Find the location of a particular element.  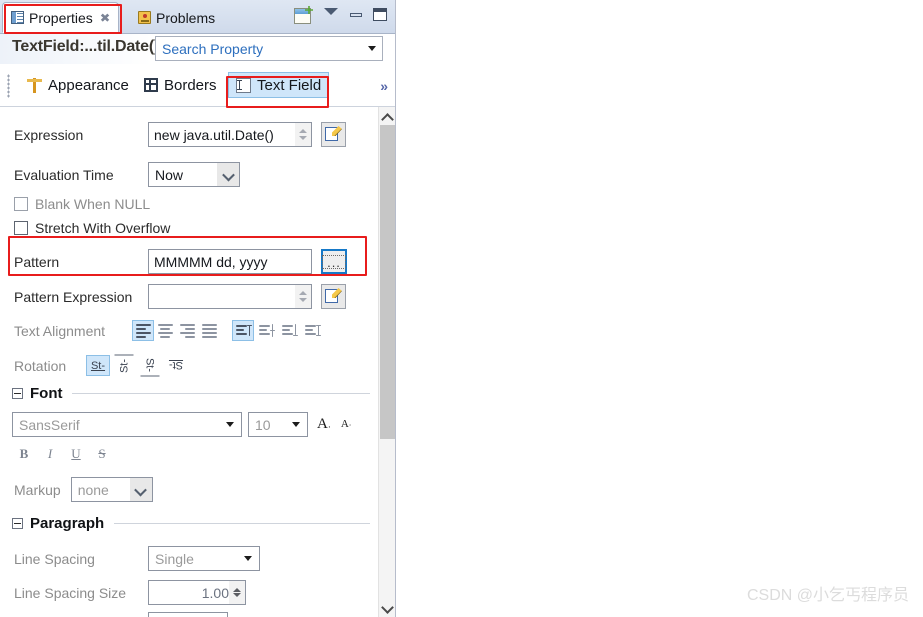

markup-dropdown-arrow is located at coordinates (140, 489).